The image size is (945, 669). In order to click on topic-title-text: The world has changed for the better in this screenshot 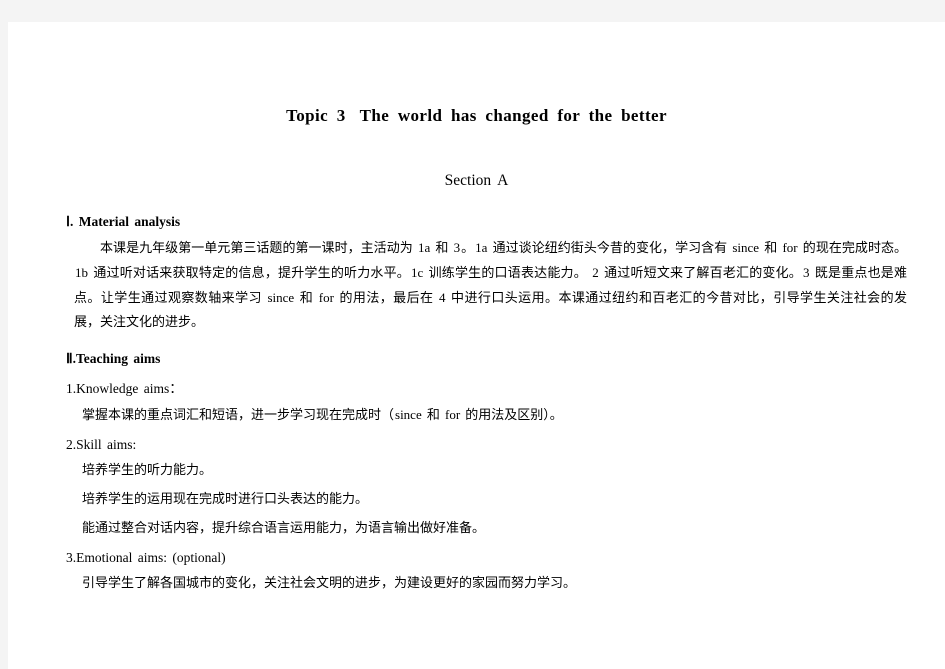, I will do `click(513, 115)`.